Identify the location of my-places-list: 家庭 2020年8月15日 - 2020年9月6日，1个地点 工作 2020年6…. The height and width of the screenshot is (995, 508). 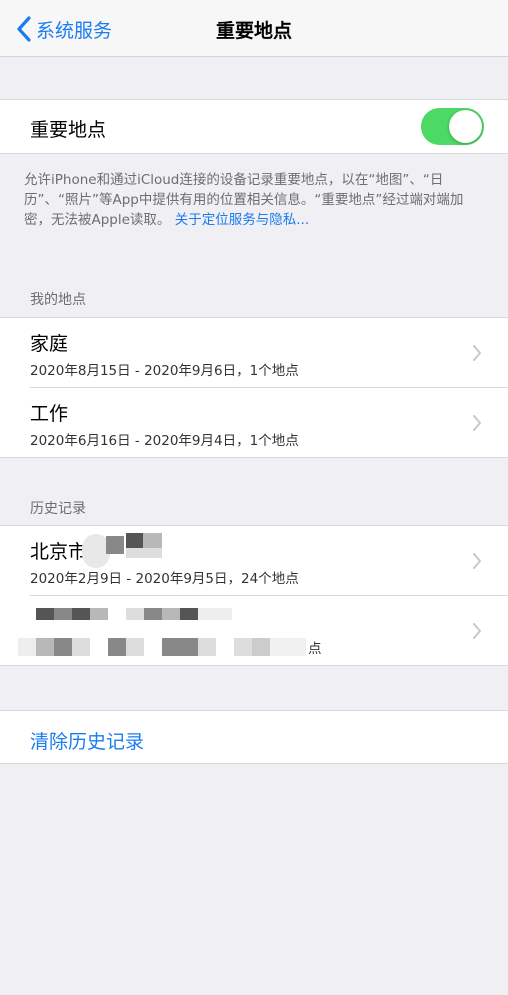
(254, 387).